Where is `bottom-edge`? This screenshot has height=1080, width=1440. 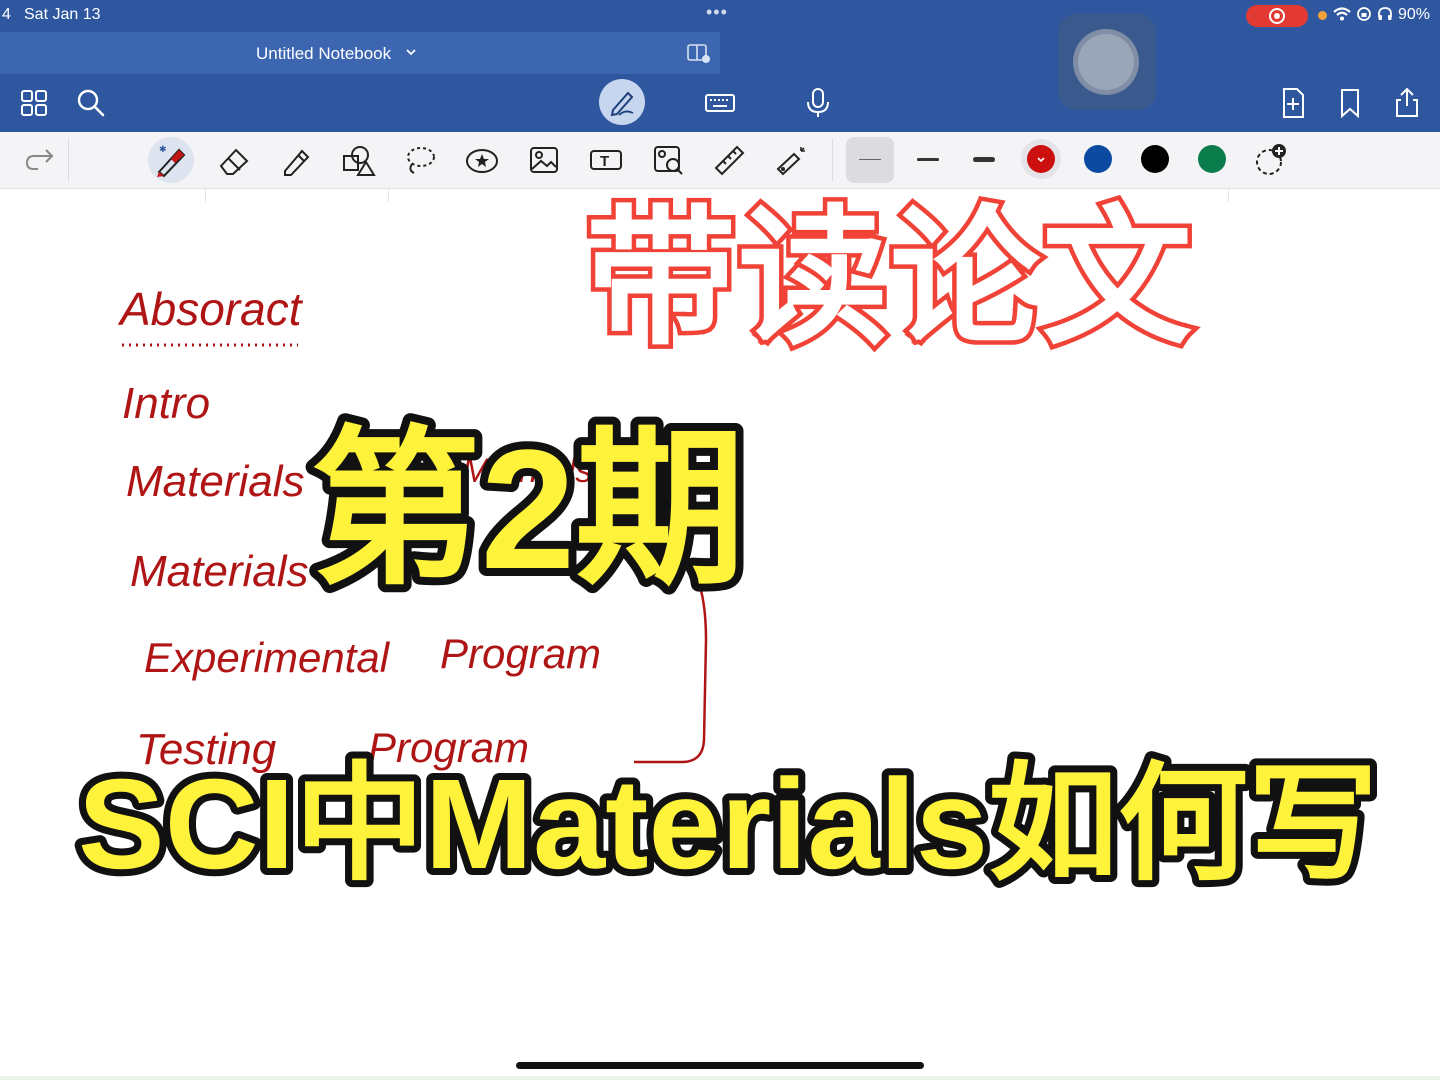
bottom-edge is located at coordinates (720, 1078).